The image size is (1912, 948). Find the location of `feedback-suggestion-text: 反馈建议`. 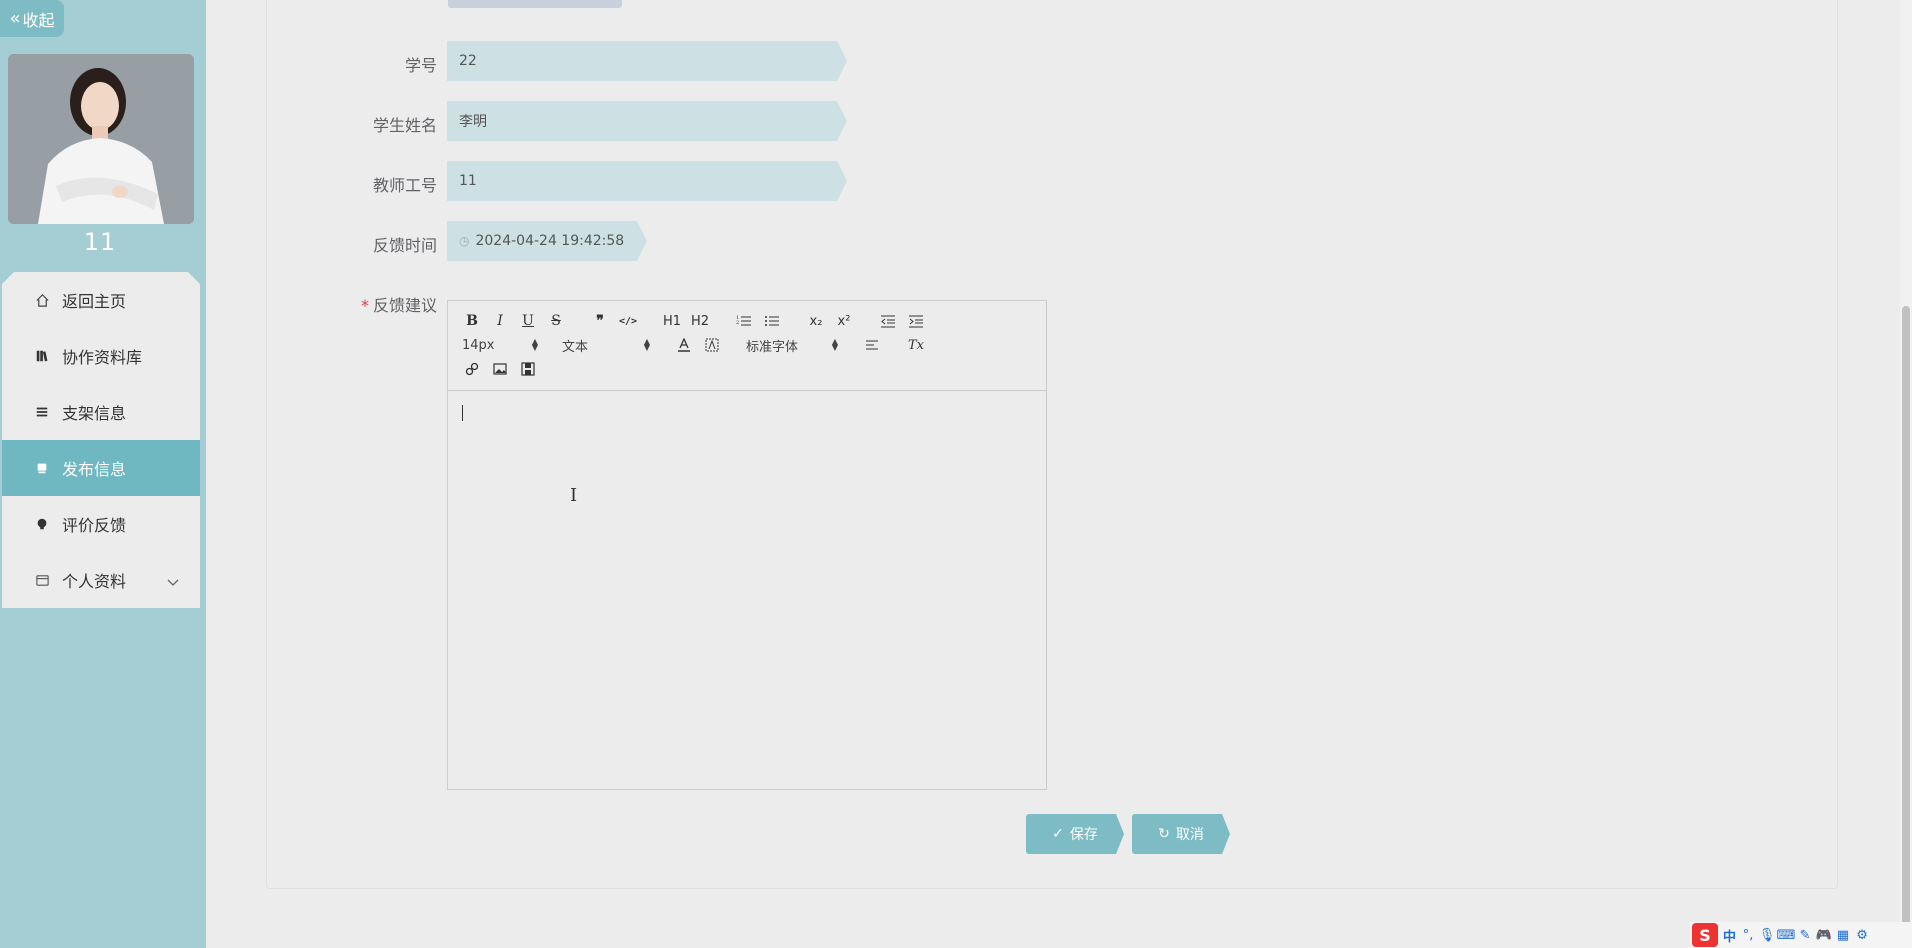

feedback-suggestion-text: 反馈建议 is located at coordinates (404, 305).